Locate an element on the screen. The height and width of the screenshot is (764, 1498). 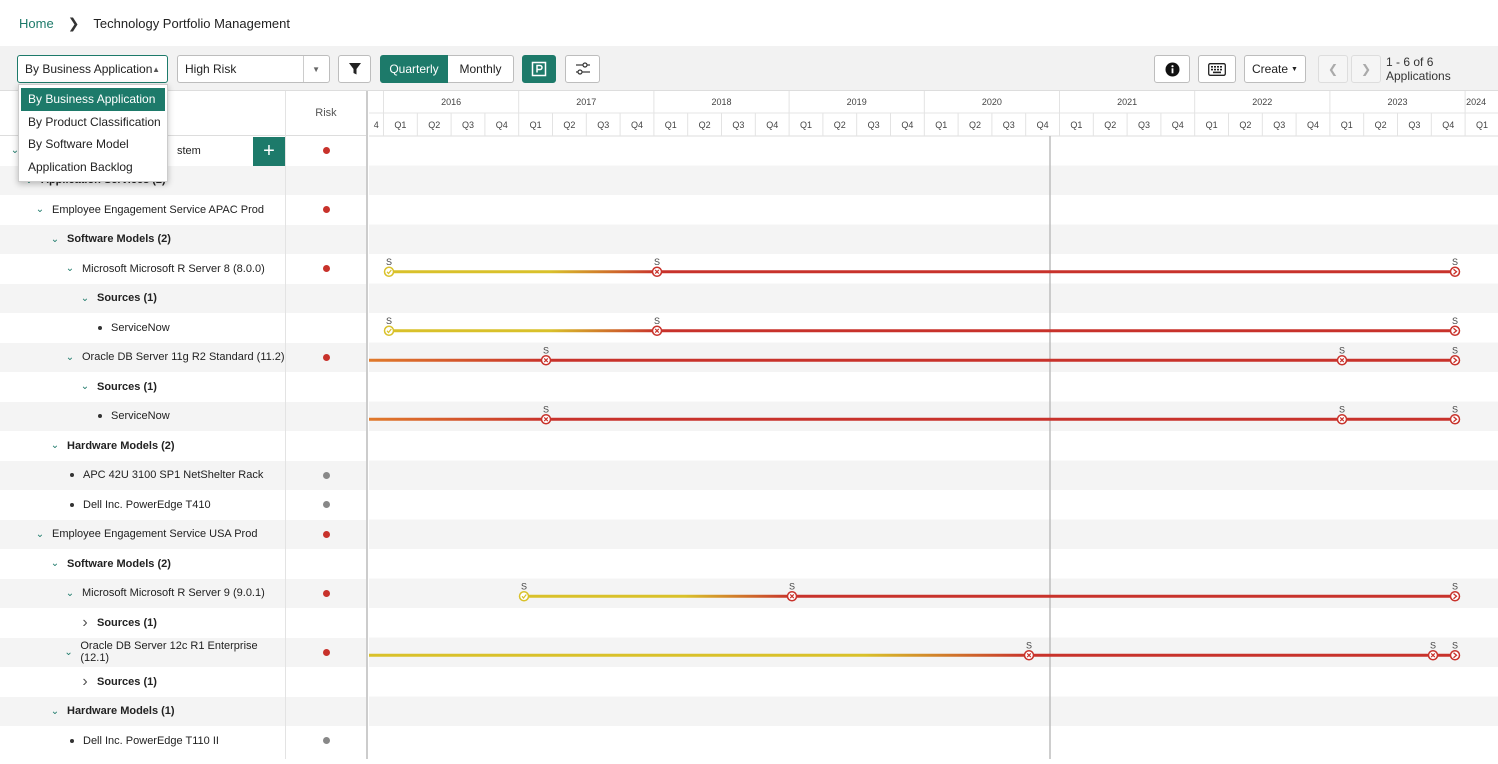
breadcrumb-home-link: Home is located at coordinates (36, 23).